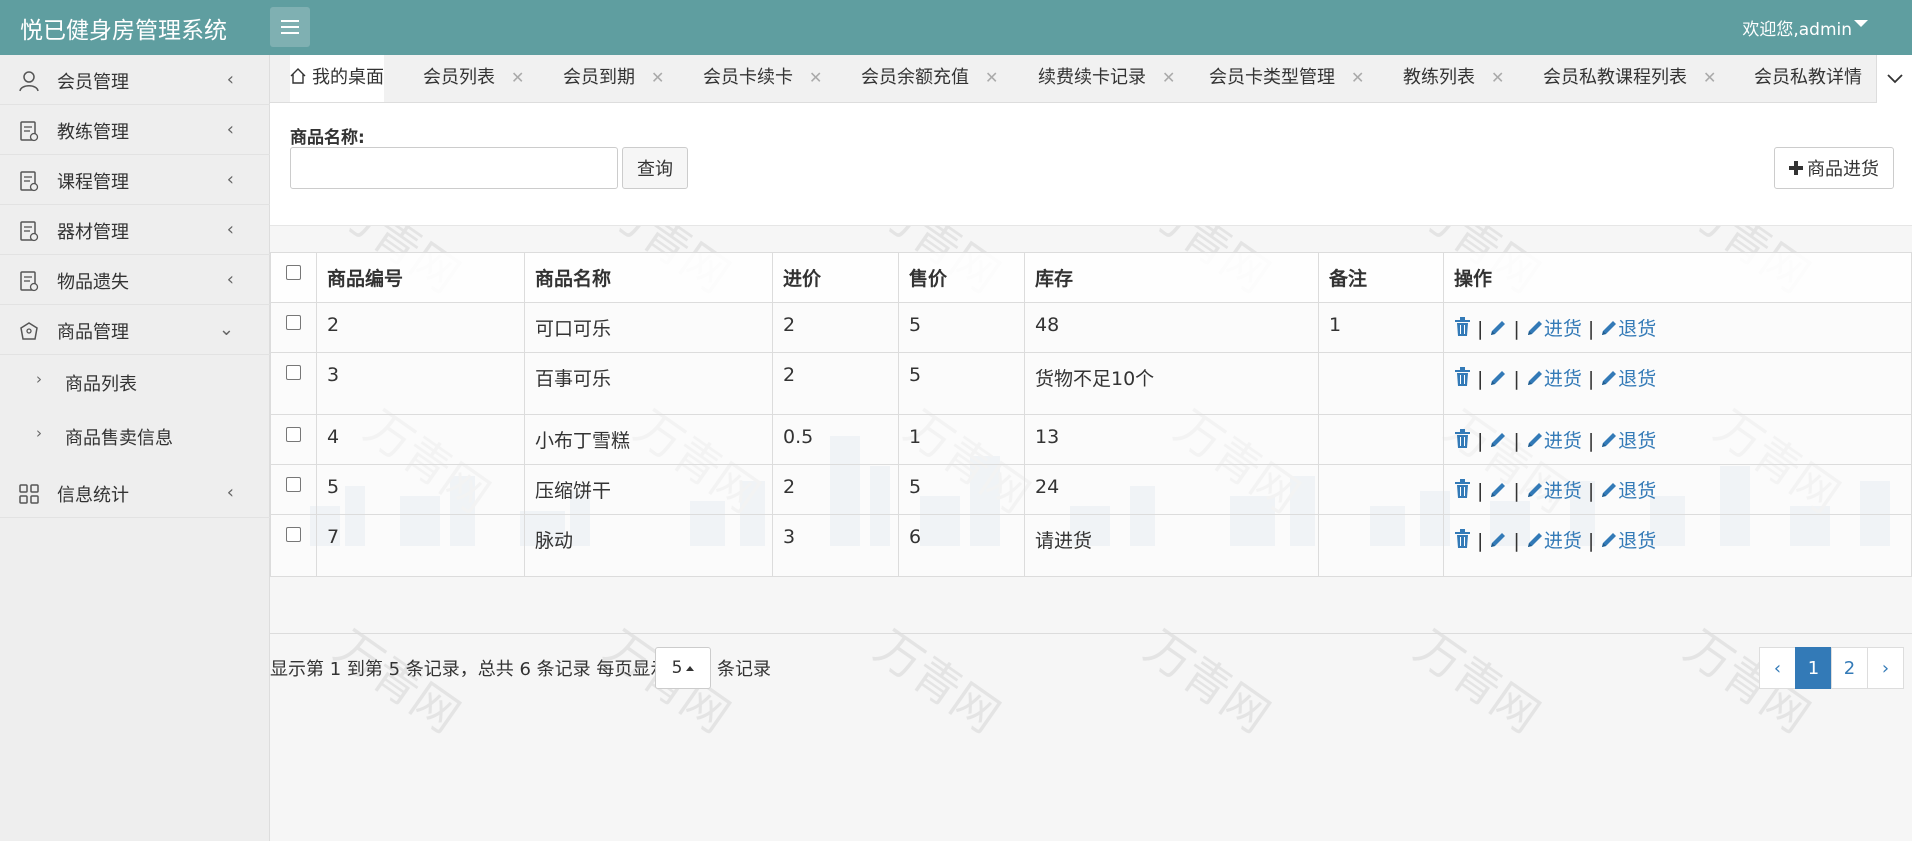 This screenshot has height=862, width=1912. What do you see at coordinates (1885, 668) in the screenshot?
I see `next-page-button: ›` at bounding box center [1885, 668].